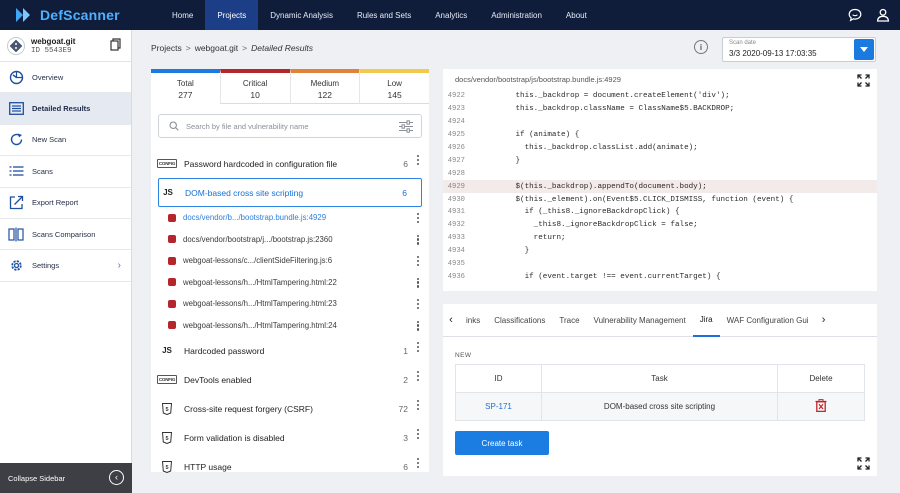  Describe the element at coordinates (456, 276) in the screenshot. I see `line-number: 4936` at that location.